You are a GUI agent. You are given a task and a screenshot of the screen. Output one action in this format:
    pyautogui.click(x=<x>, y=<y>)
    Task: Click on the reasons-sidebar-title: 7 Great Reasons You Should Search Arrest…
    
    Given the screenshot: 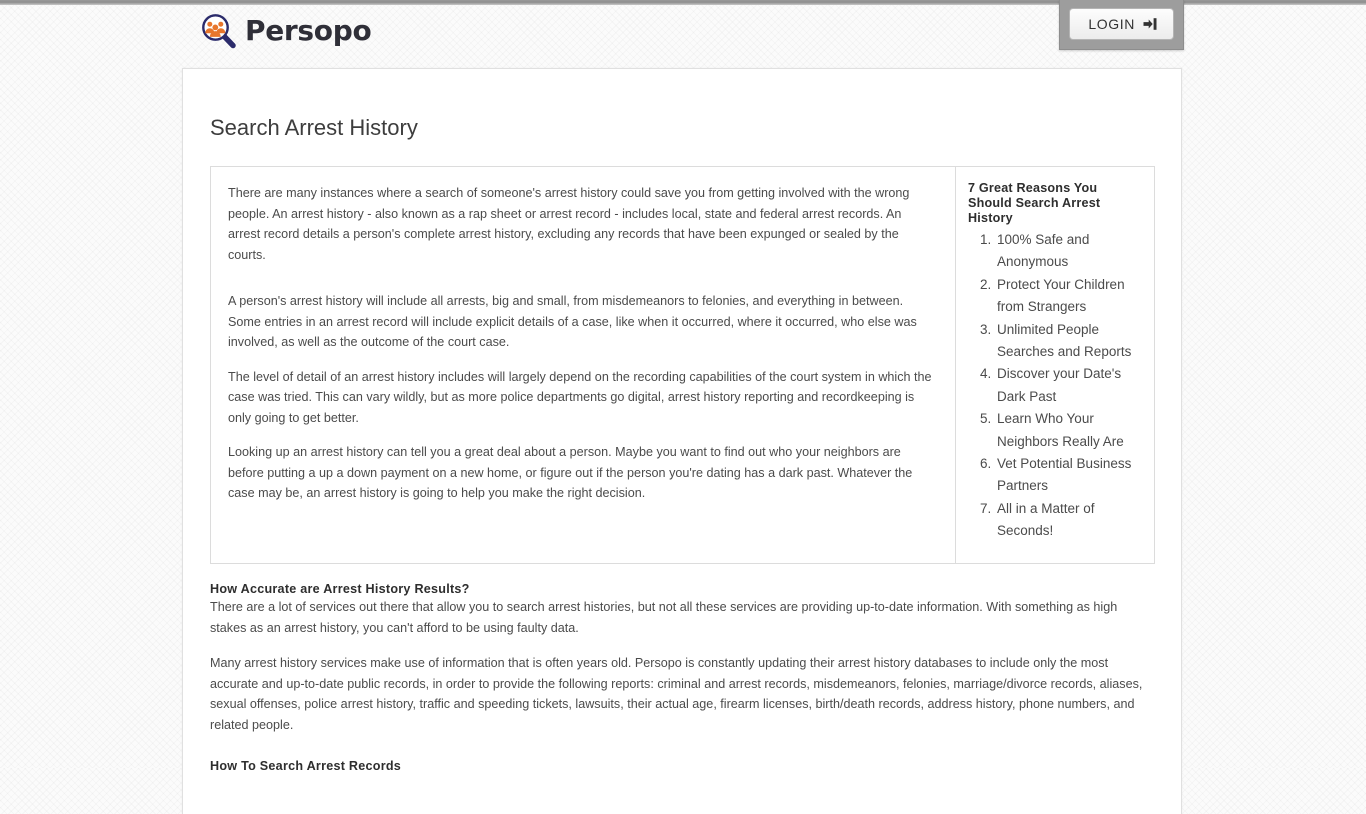 What is the action you would take?
    pyautogui.click(x=1034, y=203)
    